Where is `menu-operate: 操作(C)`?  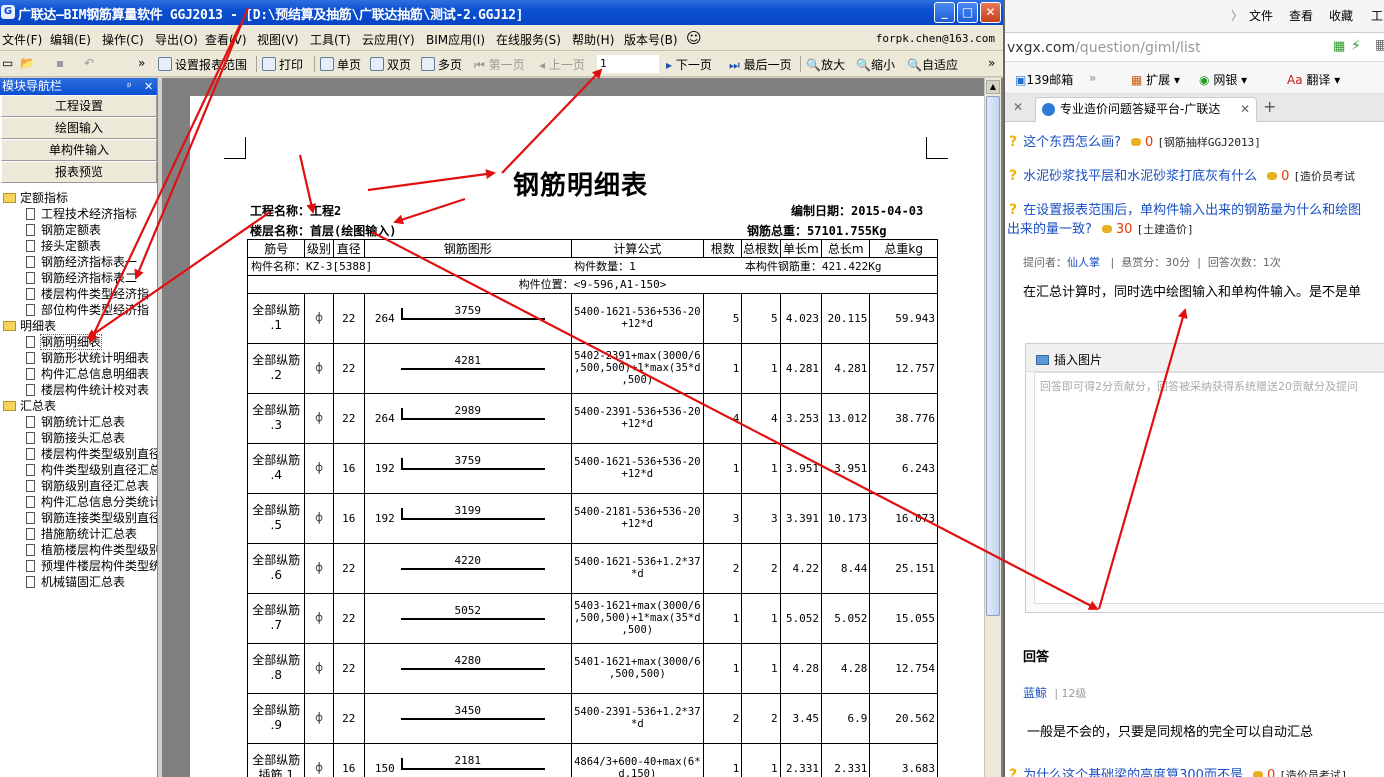 menu-operate: 操作(C) is located at coordinates (123, 39).